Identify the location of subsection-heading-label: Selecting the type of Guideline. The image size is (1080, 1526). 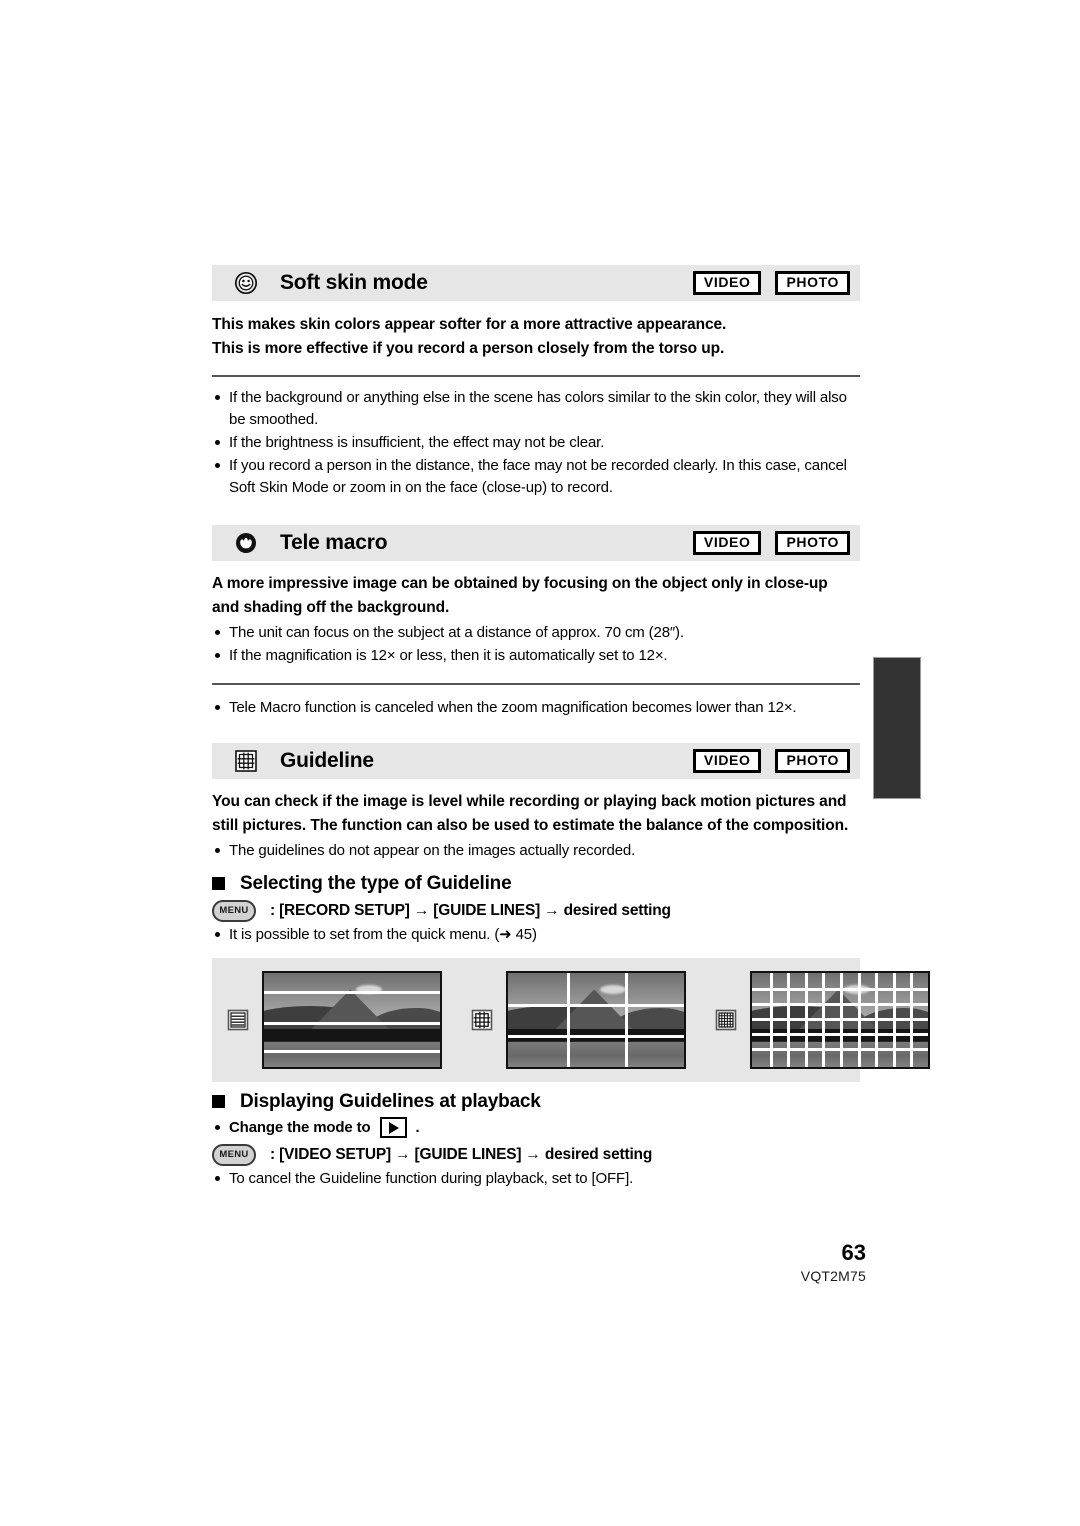
(376, 883).